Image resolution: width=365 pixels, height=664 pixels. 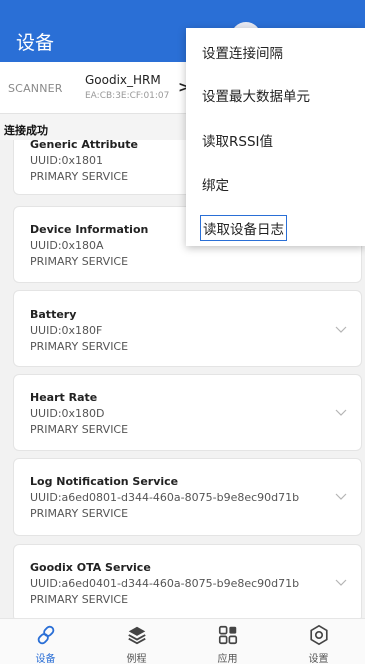 I want to click on nav-item-apps: 应用, so click(x=227, y=641).